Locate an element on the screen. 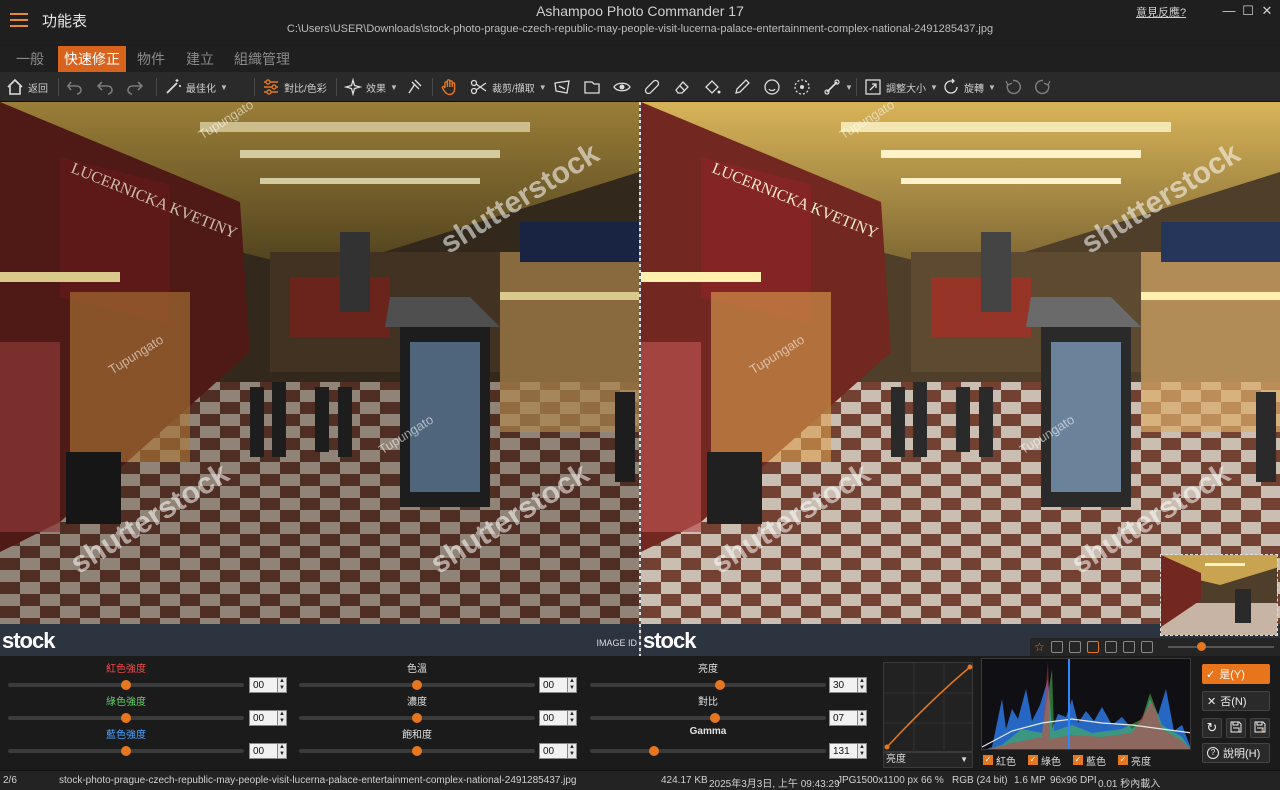 This screenshot has width=1280, height=790. split-view-icon is located at coordinates (1074, 647).